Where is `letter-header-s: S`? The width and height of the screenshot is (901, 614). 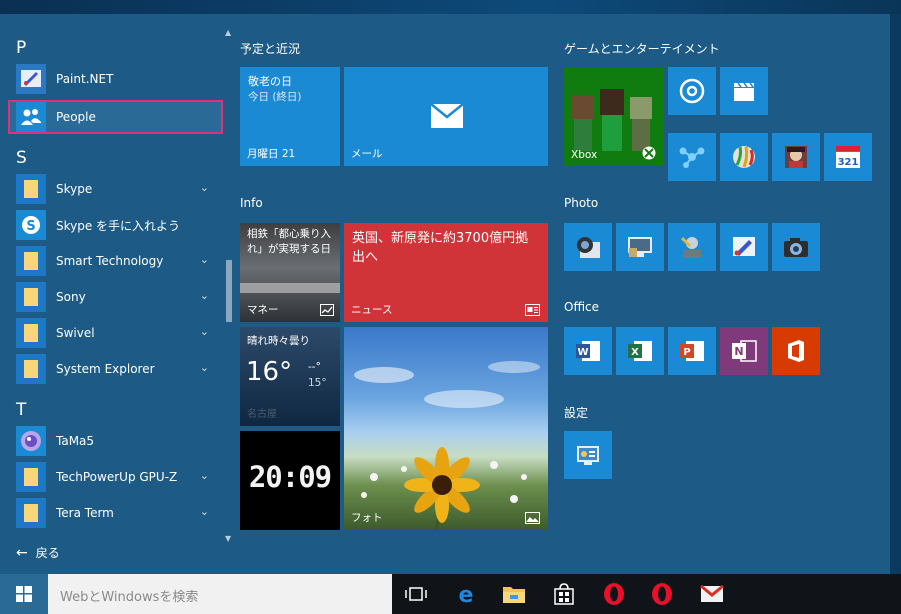 letter-header-s: S is located at coordinates (21, 158).